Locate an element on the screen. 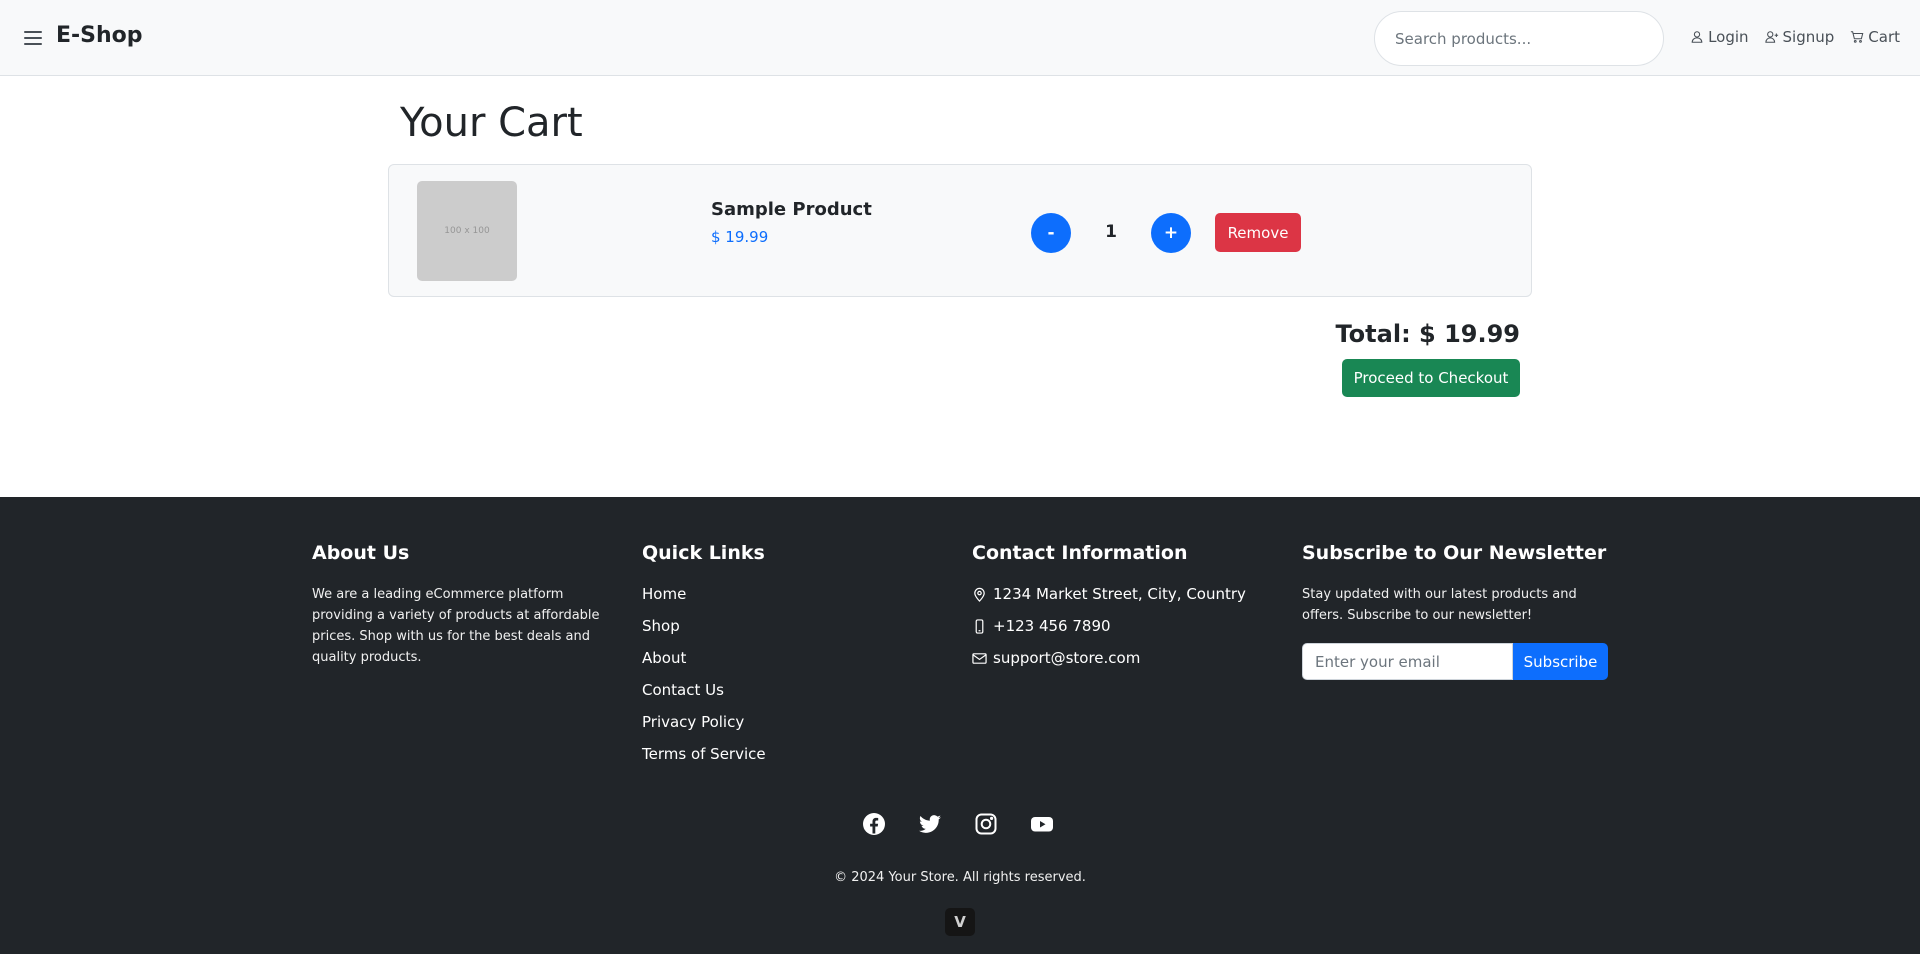  about-title: About Us is located at coordinates (361, 553).